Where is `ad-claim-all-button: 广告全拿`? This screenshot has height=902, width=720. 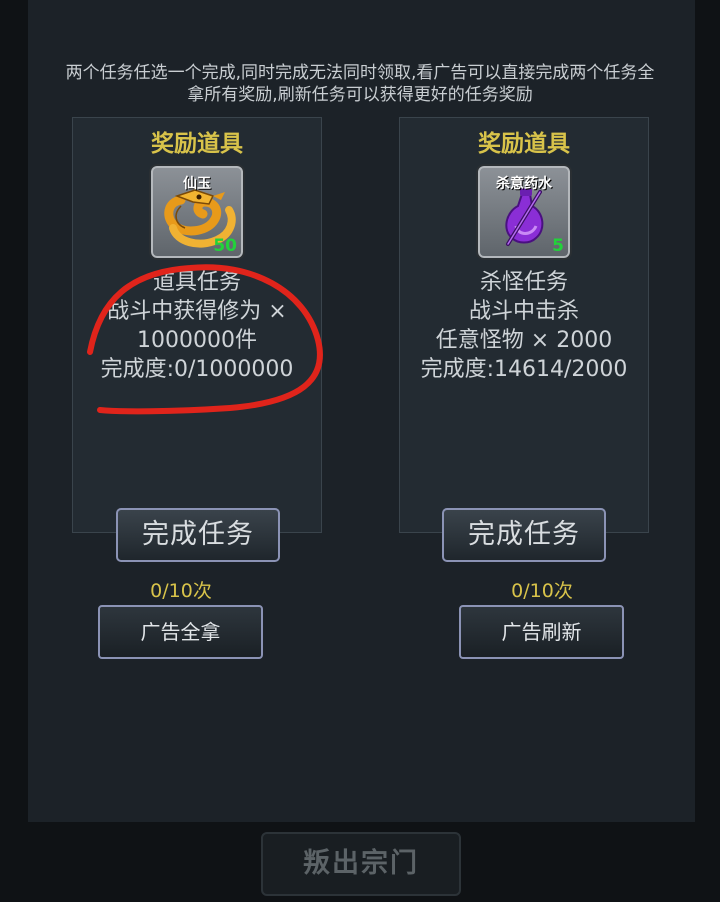 ad-claim-all-button: 广告全拿 is located at coordinates (180, 632).